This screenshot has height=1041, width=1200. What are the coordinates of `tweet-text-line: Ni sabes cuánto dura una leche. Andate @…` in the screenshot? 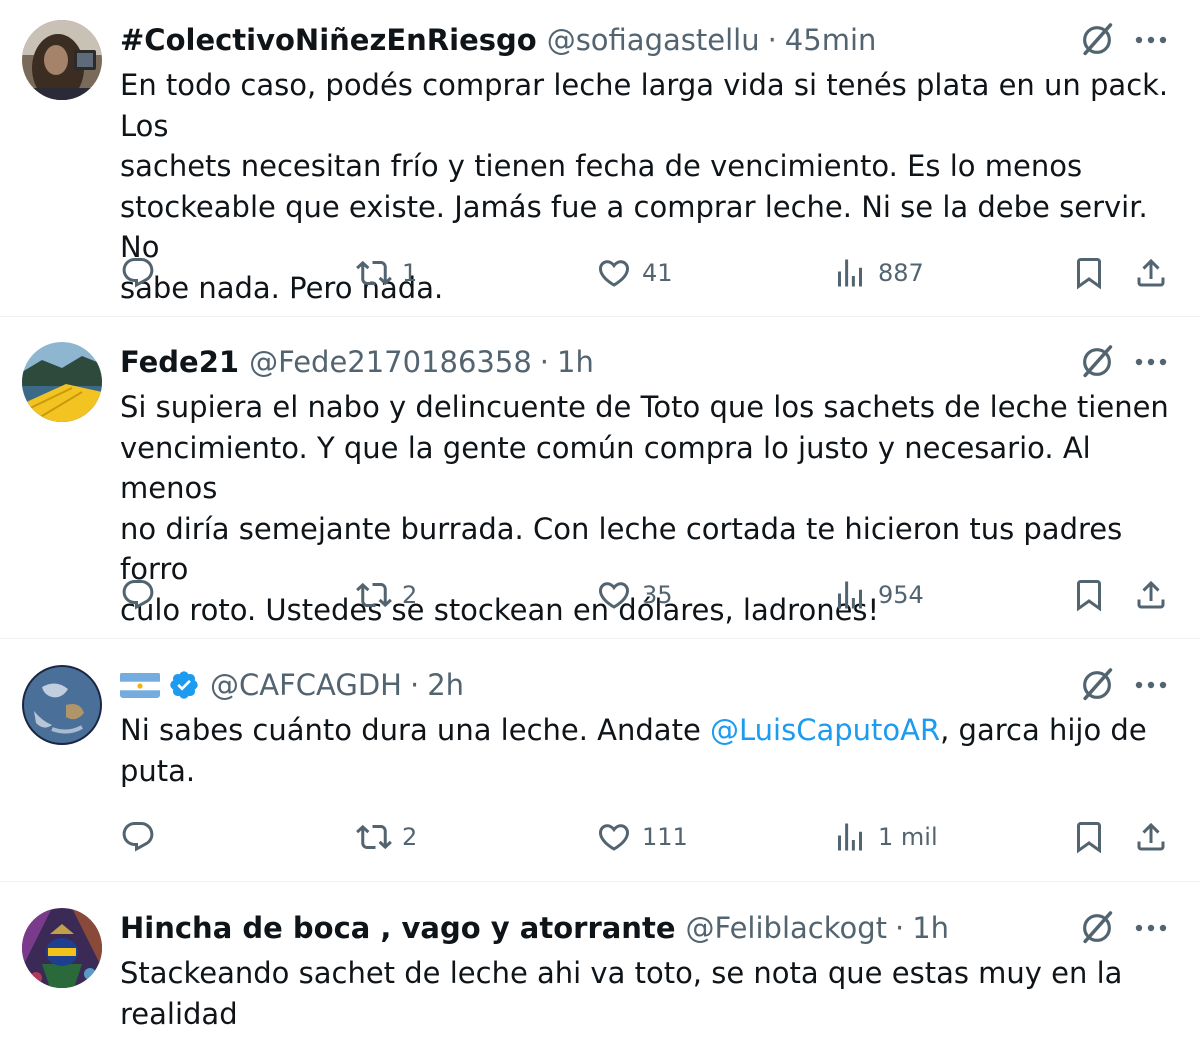 It's located at (650, 730).